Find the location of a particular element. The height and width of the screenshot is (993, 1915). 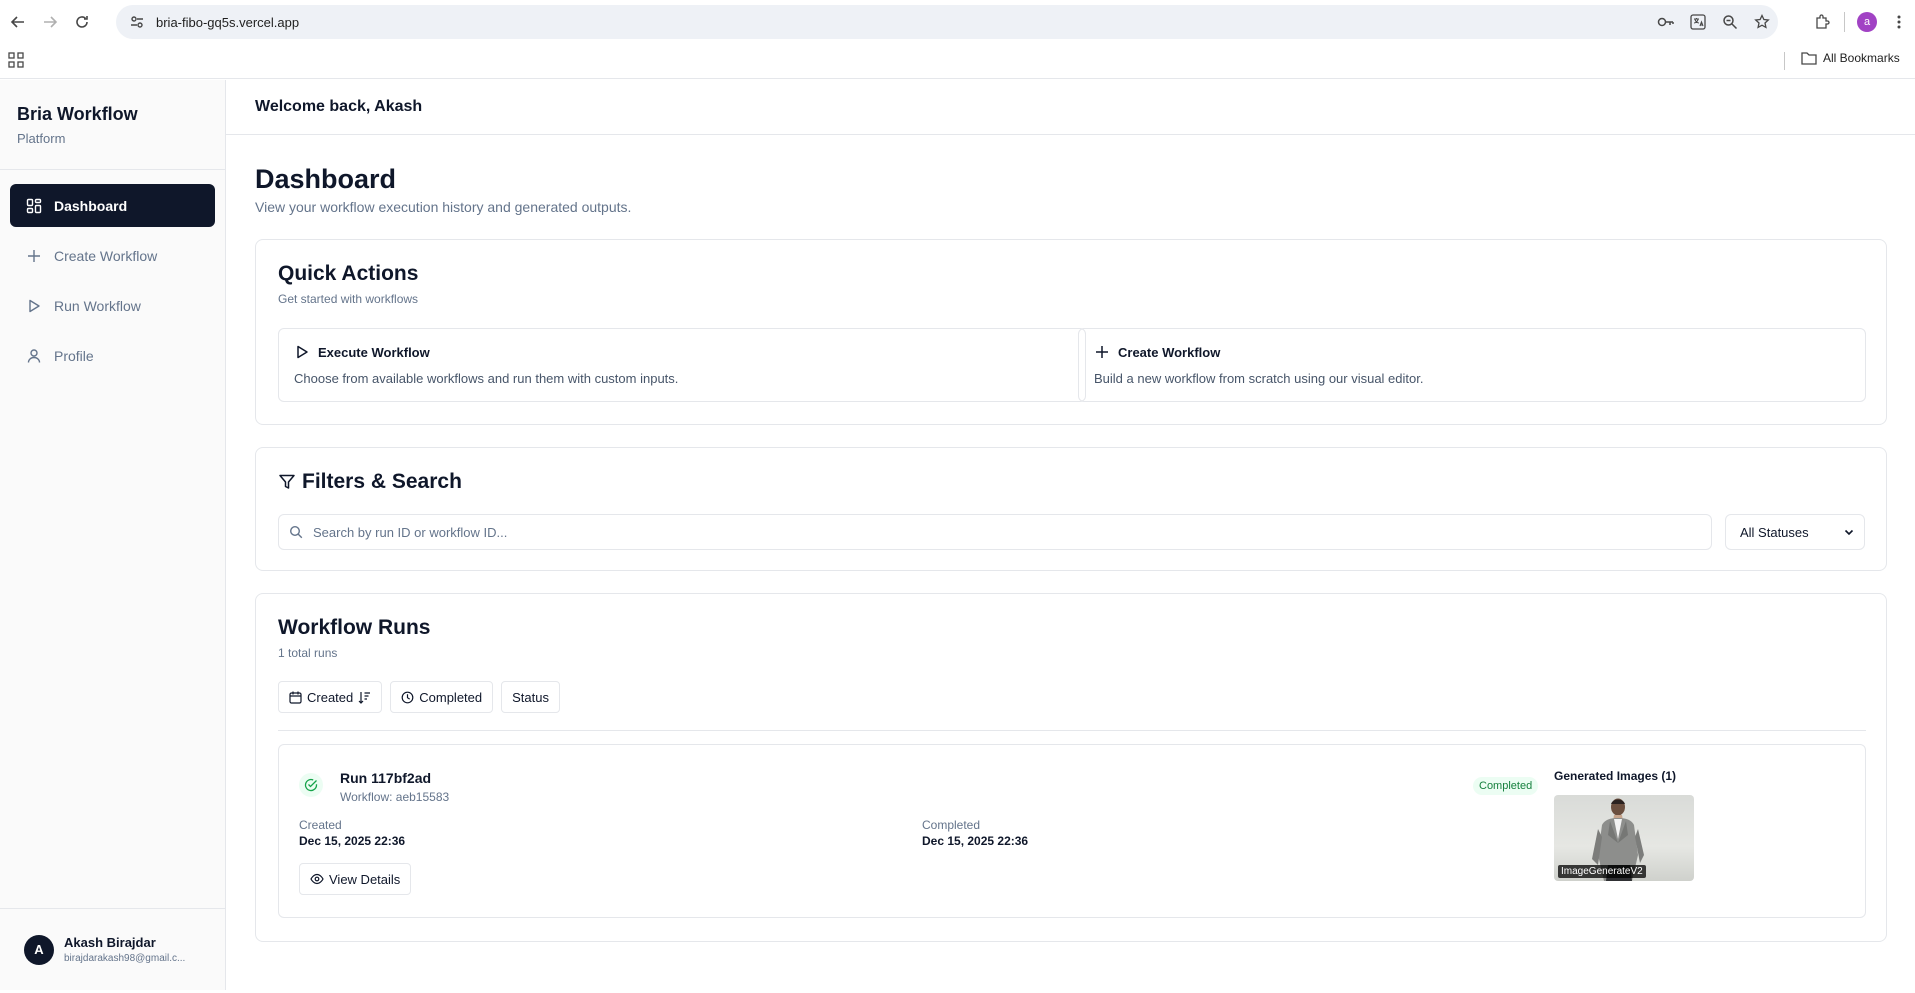

sidebar-item-label: Create Workflow is located at coordinates (106, 255).